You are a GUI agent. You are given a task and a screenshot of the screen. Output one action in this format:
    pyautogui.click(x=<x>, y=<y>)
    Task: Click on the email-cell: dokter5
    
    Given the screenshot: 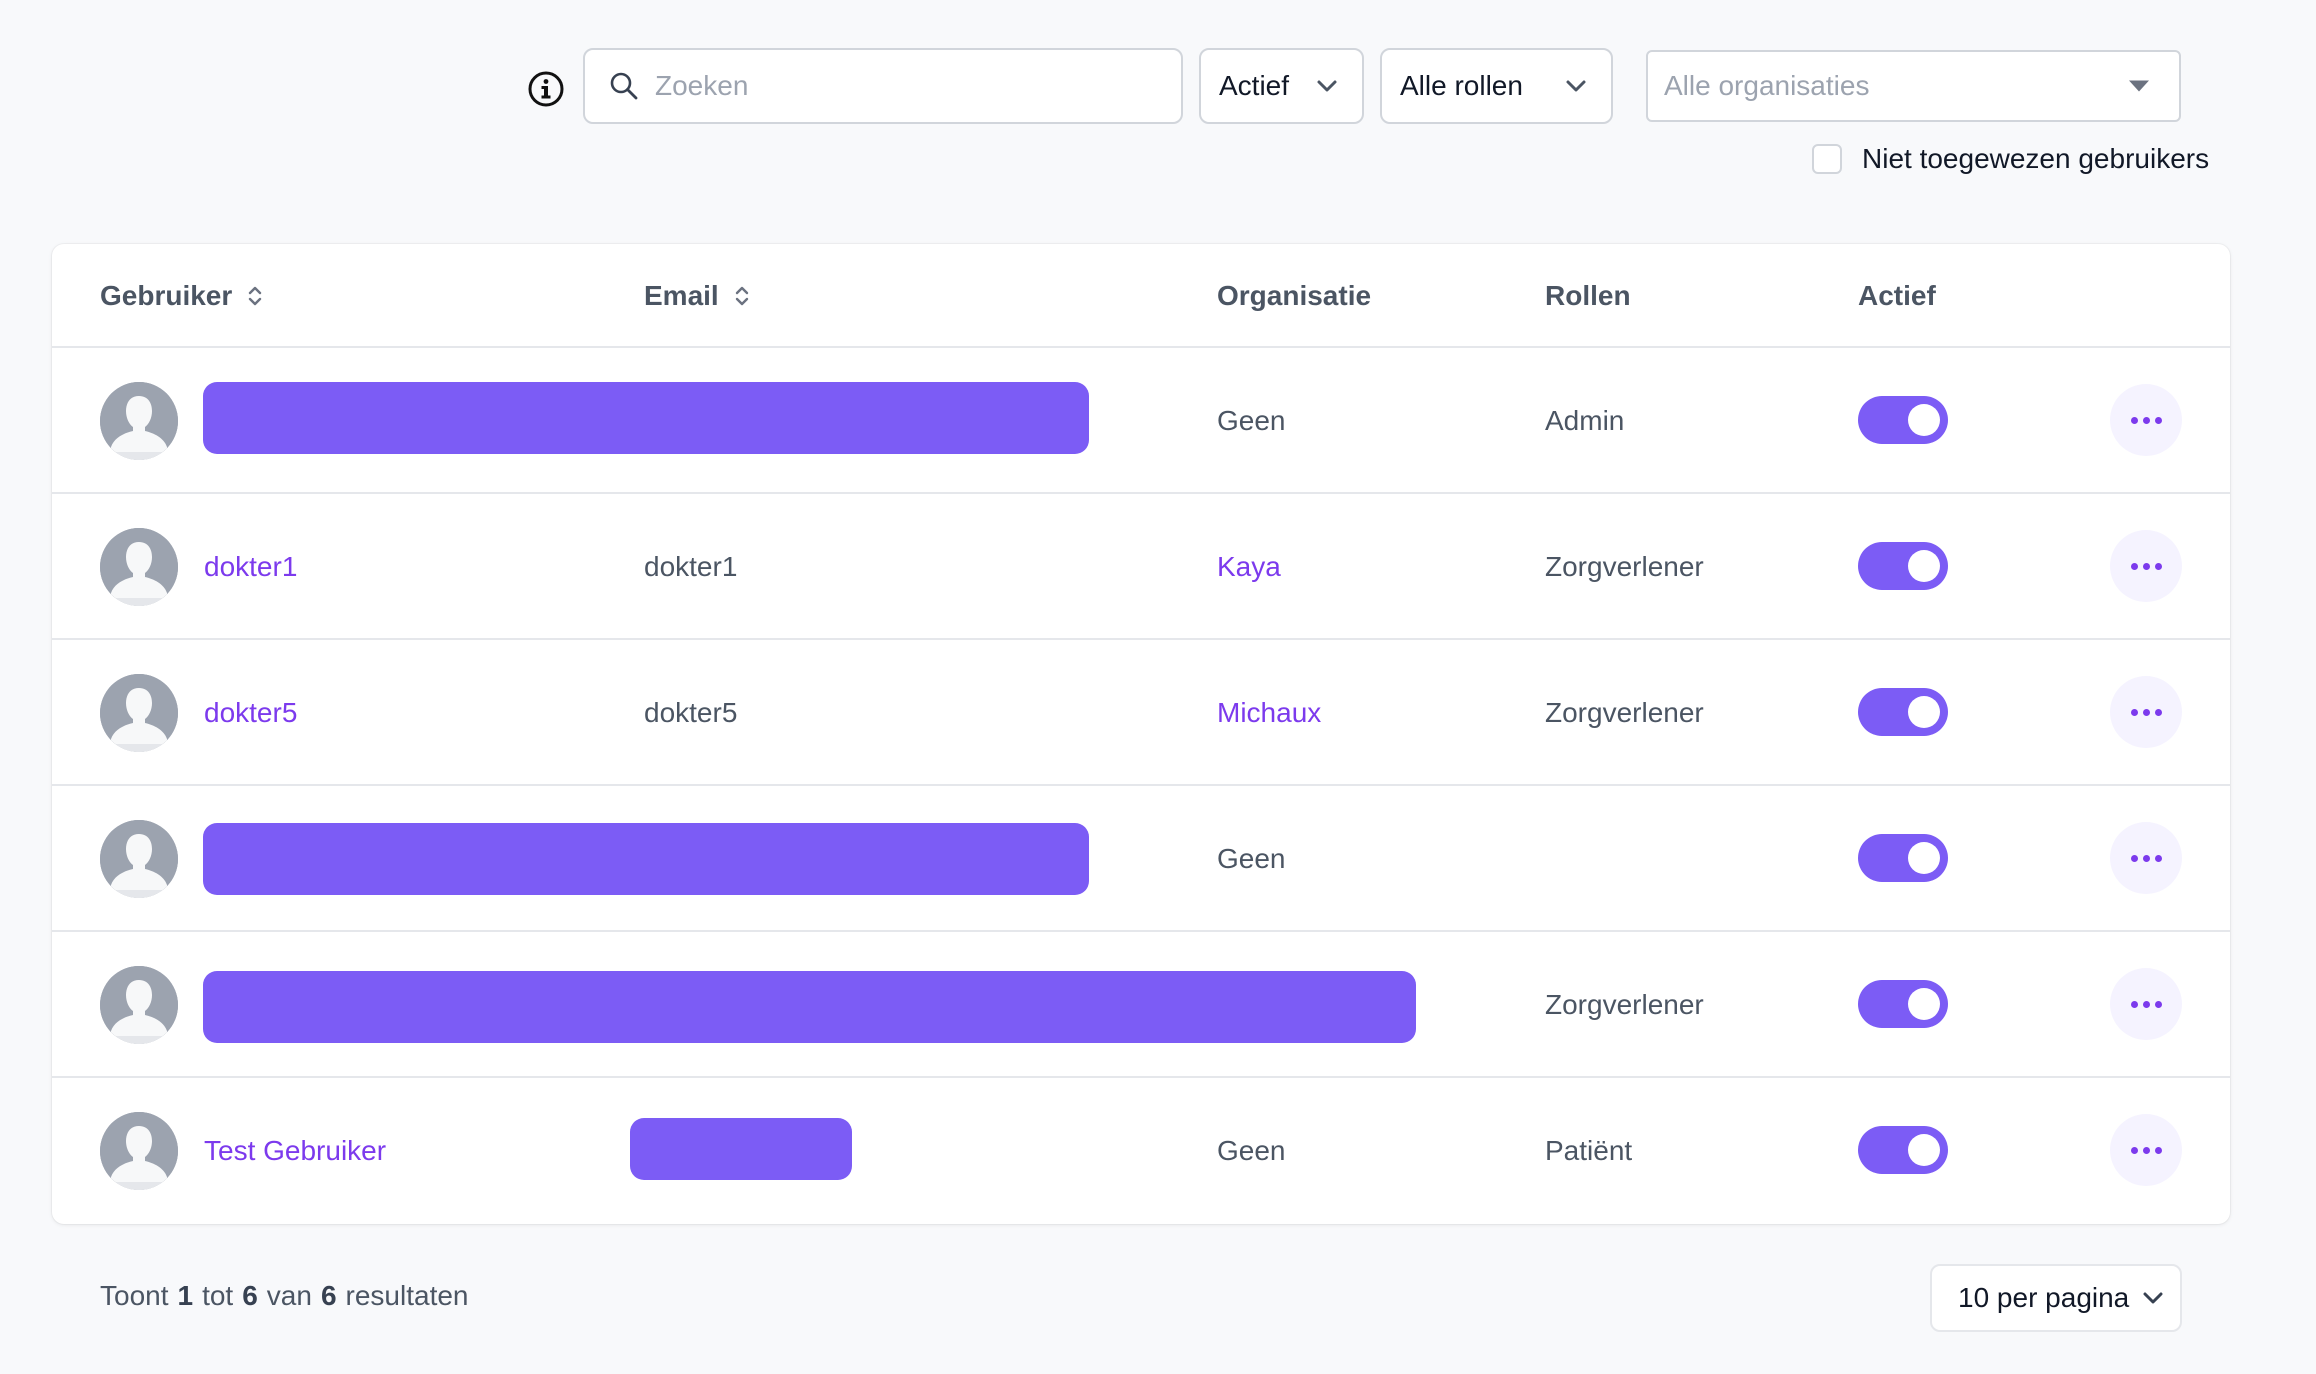 What is the action you would take?
    pyautogui.click(x=691, y=712)
    